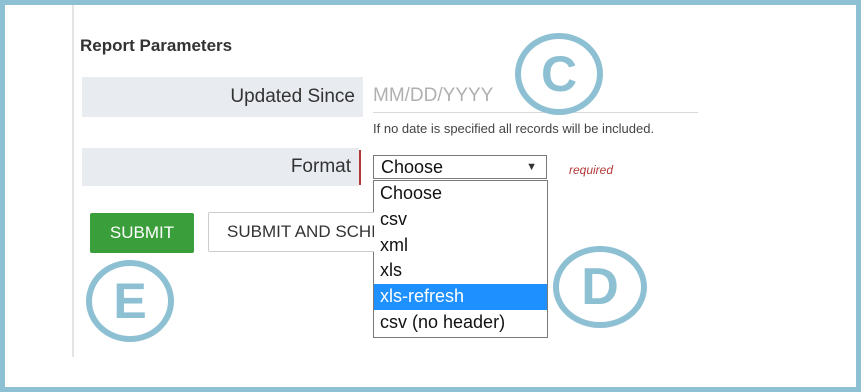 Image resolution: width=861 pixels, height=392 pixels. What do you see at coordinates (142, 233) in the screenshot?
I see `submit-button: SUBMIT` at bounding box center [142, 233].